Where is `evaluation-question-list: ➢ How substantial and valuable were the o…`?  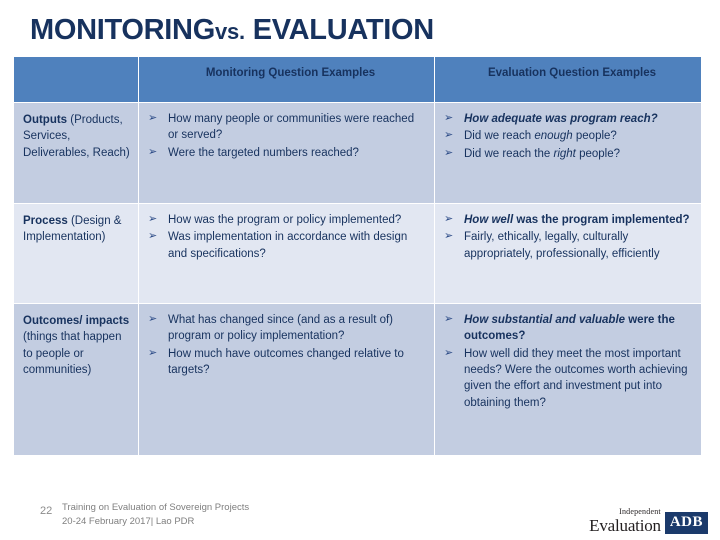
evaluation-question-list: ➢ How substantial and valuable were the o… is located at coordinates (568, 361).